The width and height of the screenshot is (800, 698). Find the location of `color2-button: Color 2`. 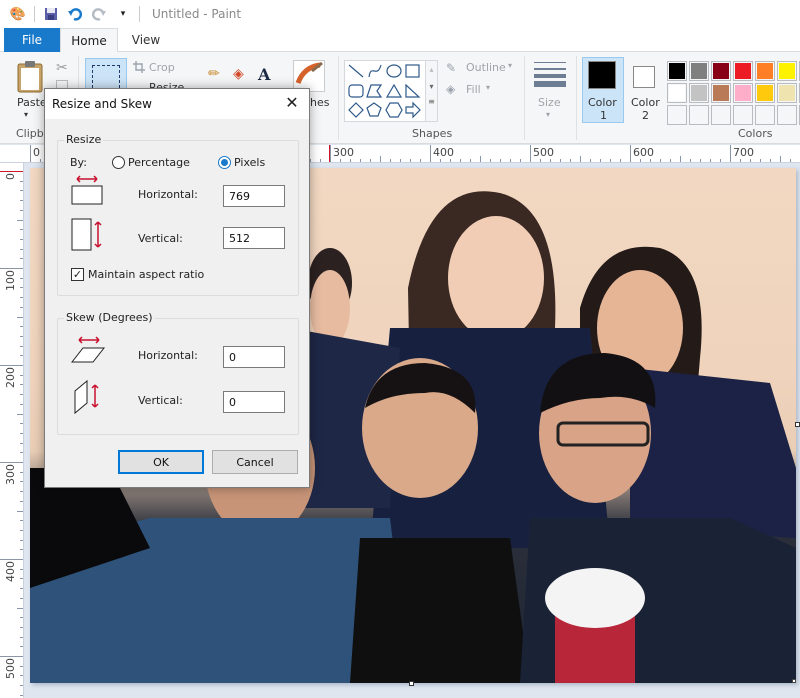

color2-button: Color 2 is located at coordinates (645, 90).